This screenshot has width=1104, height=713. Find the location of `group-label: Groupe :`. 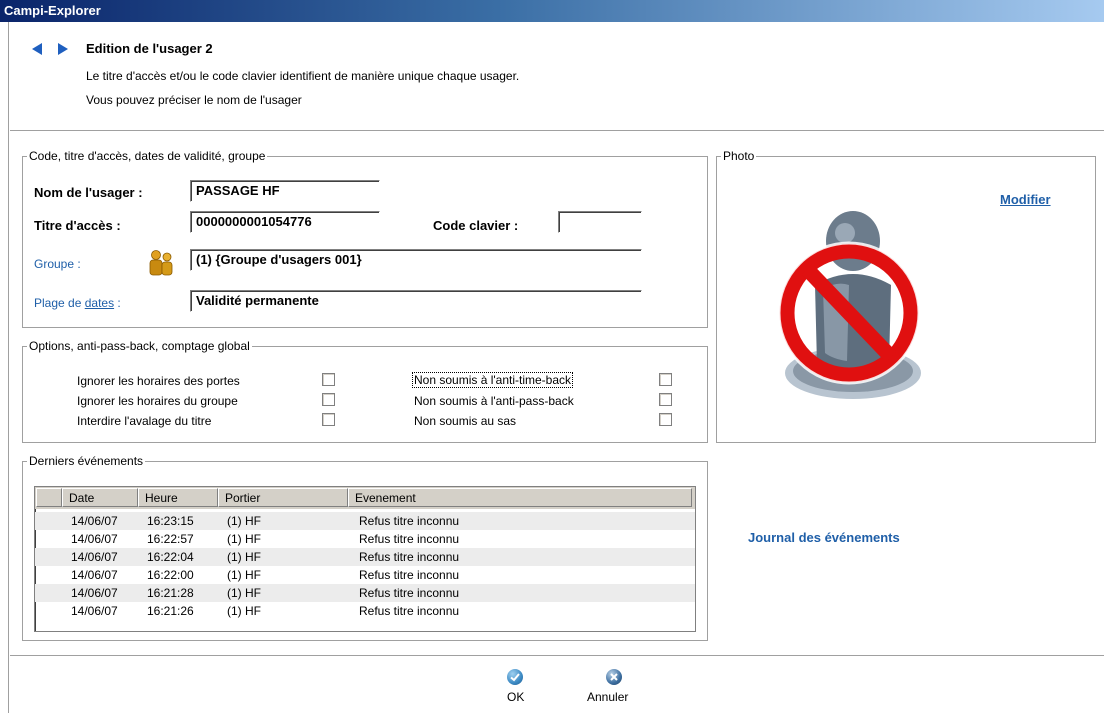

group-label: Groupe : is located at coordinates (57, 264).